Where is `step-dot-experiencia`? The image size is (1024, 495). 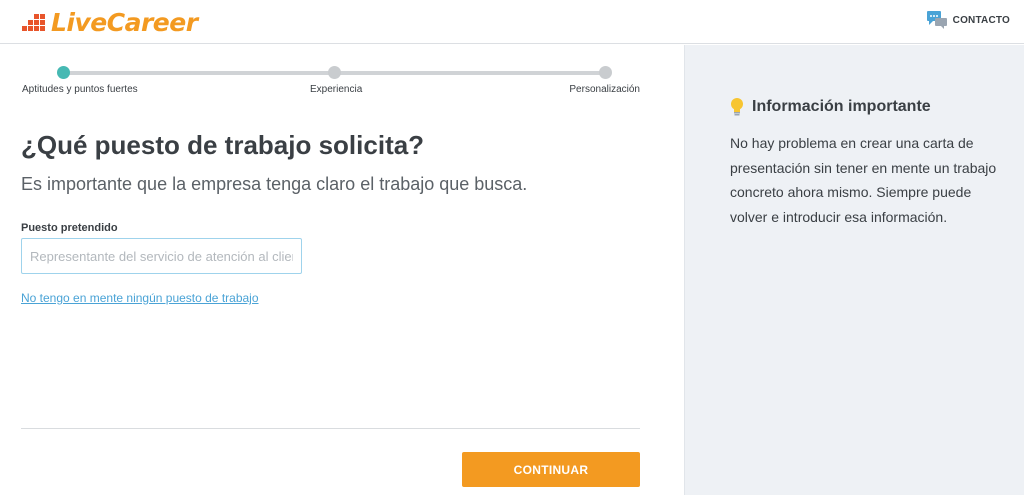 step-dot-experiencia is located at coordinates (334, 72).